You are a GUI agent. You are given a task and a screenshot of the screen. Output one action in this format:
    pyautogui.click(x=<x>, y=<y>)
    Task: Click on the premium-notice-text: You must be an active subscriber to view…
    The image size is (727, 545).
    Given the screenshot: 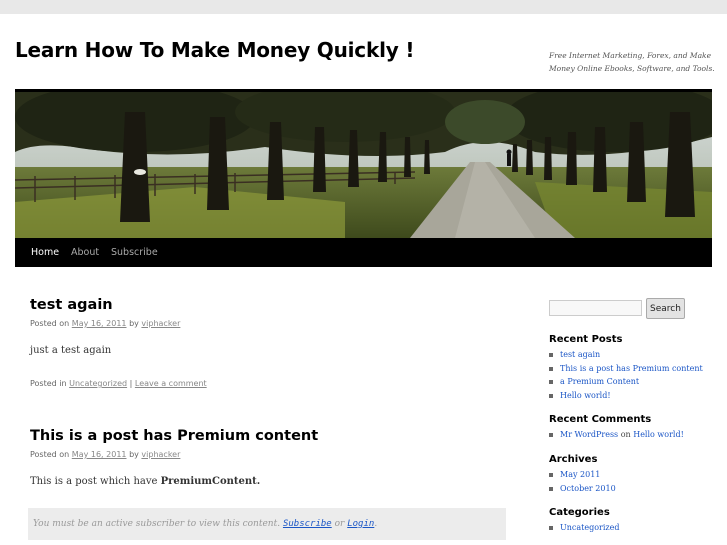 What is the action you would take?
    pyautogui.click(x=157, y=524)
    